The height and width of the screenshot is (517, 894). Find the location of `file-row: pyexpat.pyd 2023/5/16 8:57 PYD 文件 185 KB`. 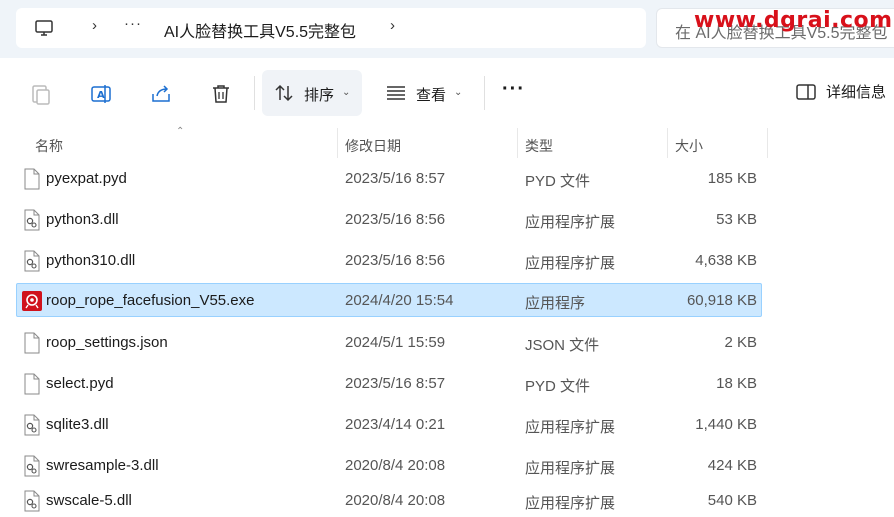

file-row: pyexpat.pyd 2023/5/16 8:57 PYD 文件 185 KB is located at coordinates (389, 178).